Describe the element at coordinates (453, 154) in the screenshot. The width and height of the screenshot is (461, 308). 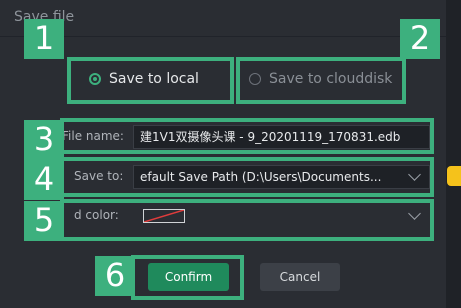
I see `background-panel` at that location.